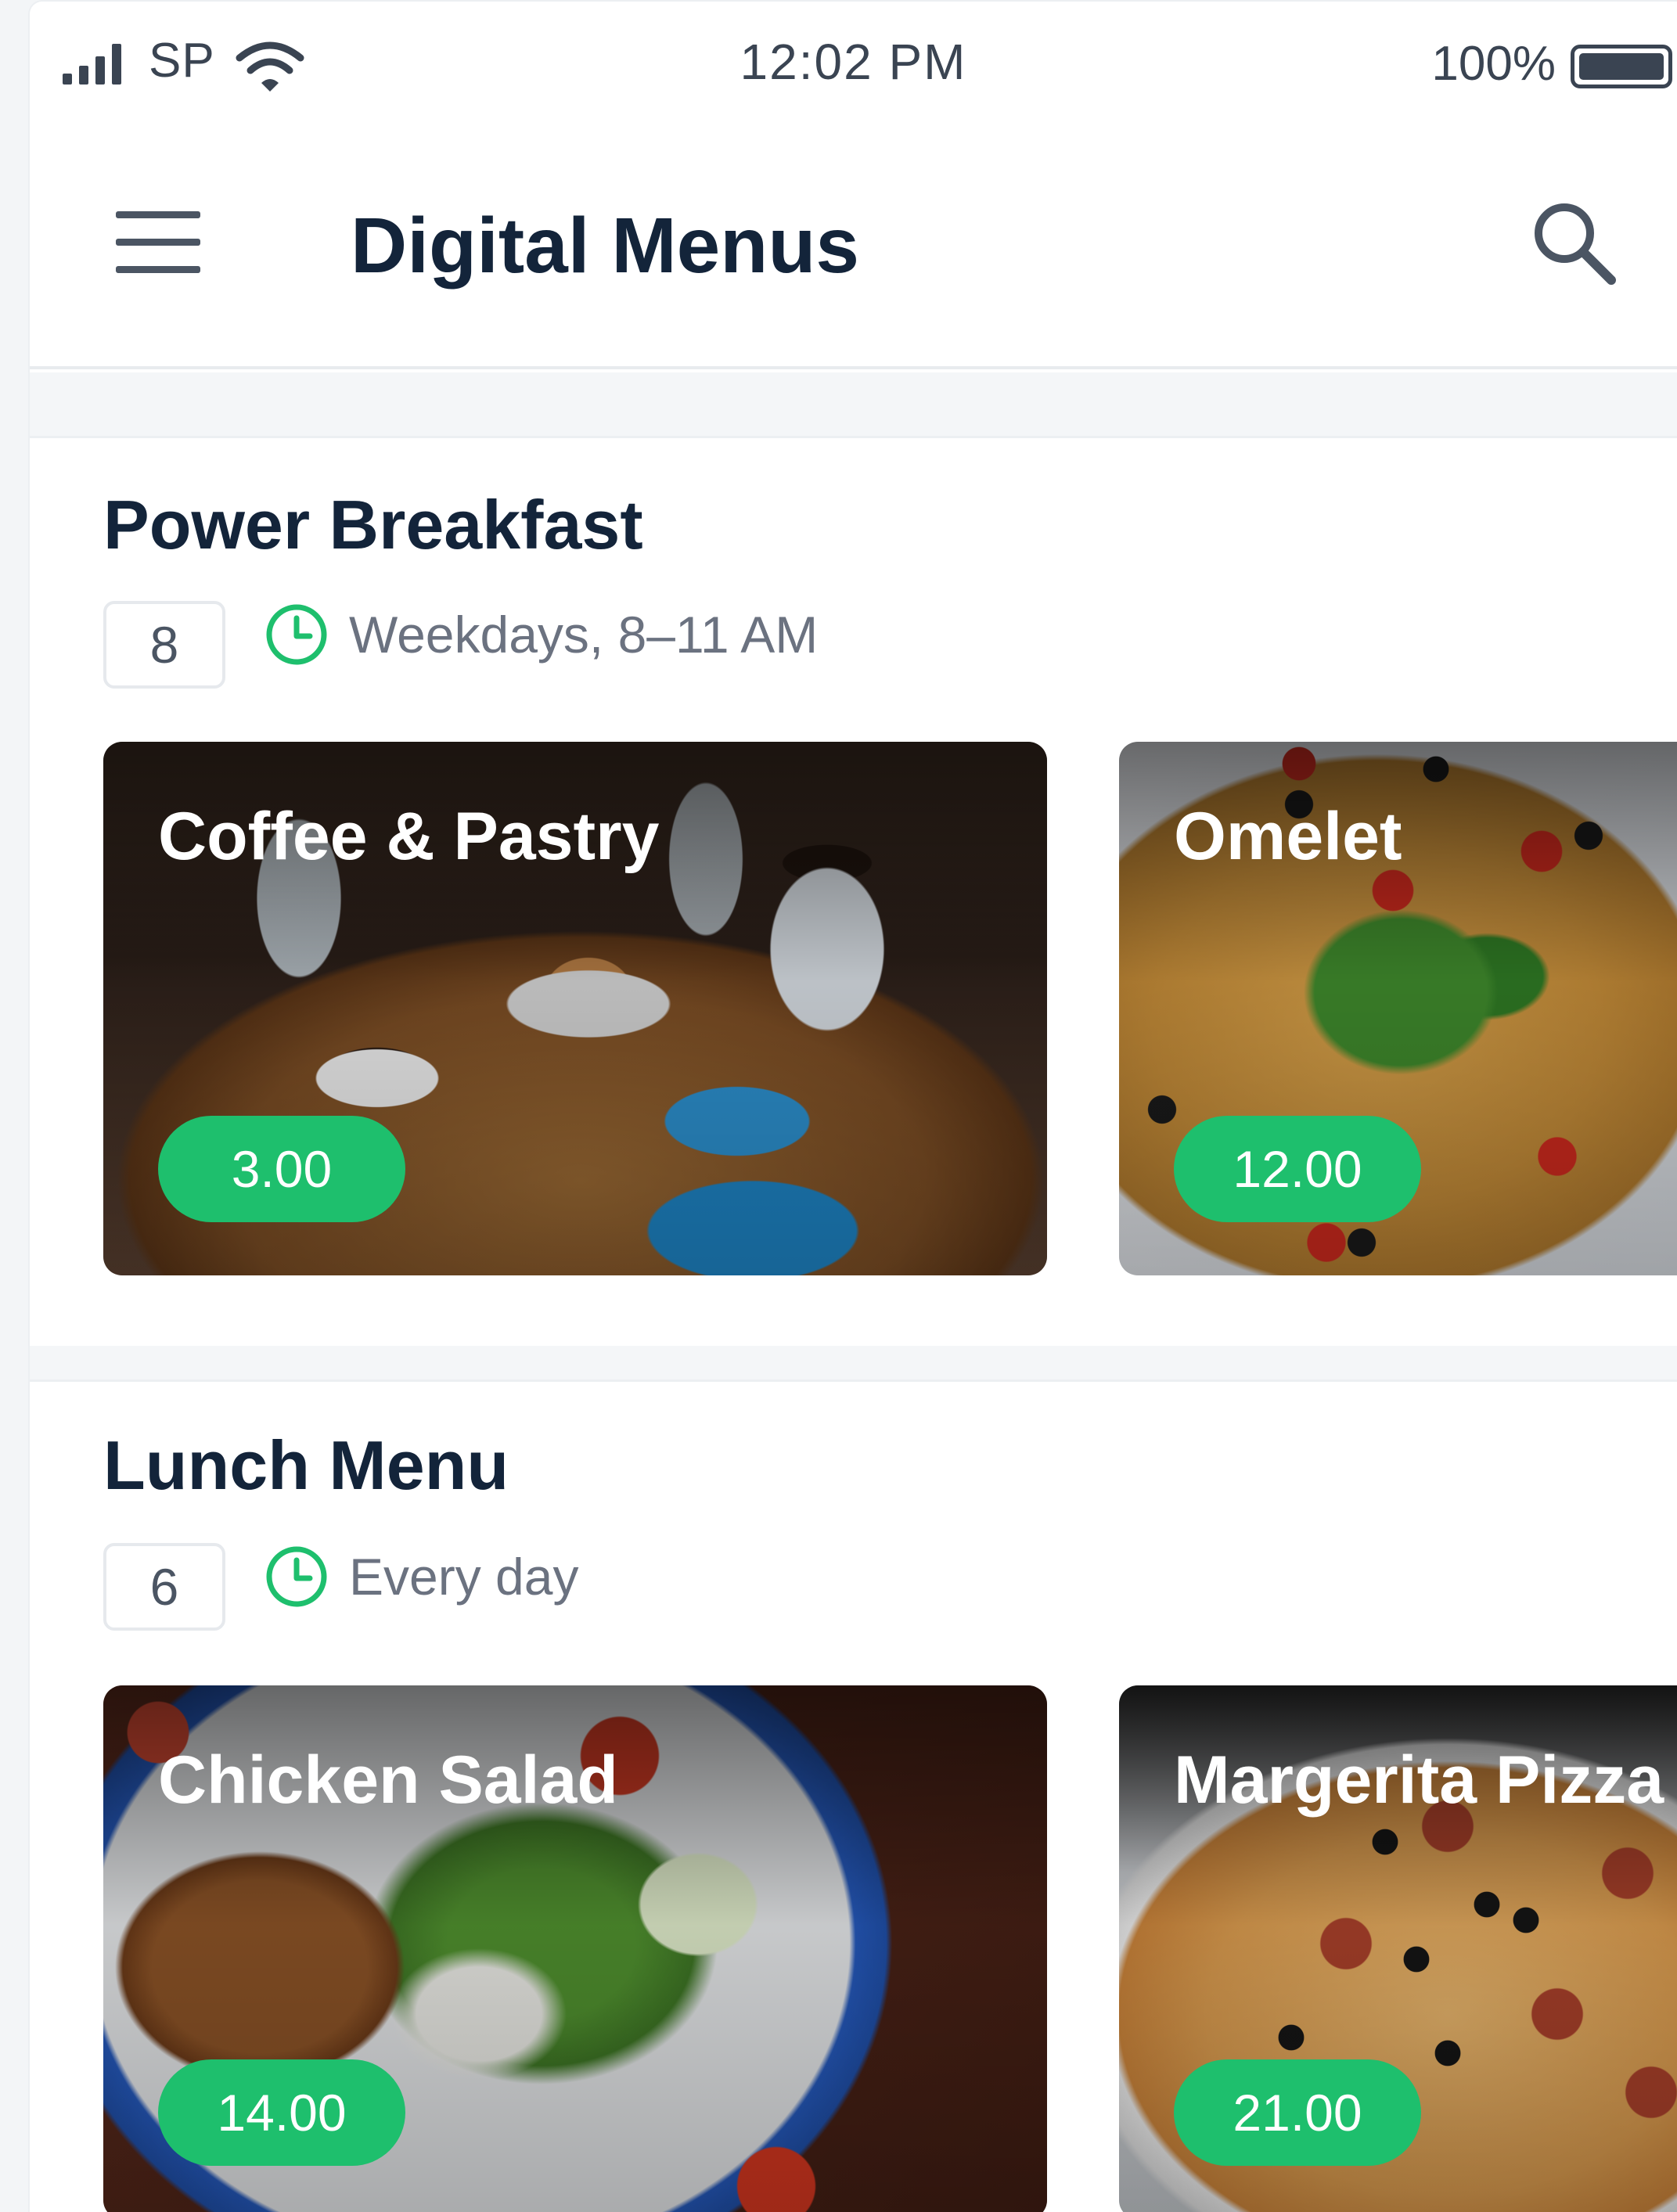  Describe the element at coordinates (575, 1009) in the screenshot. I see `menu-item-card-coffee-pastry: Coffee & Pastry 3.00` at that location.